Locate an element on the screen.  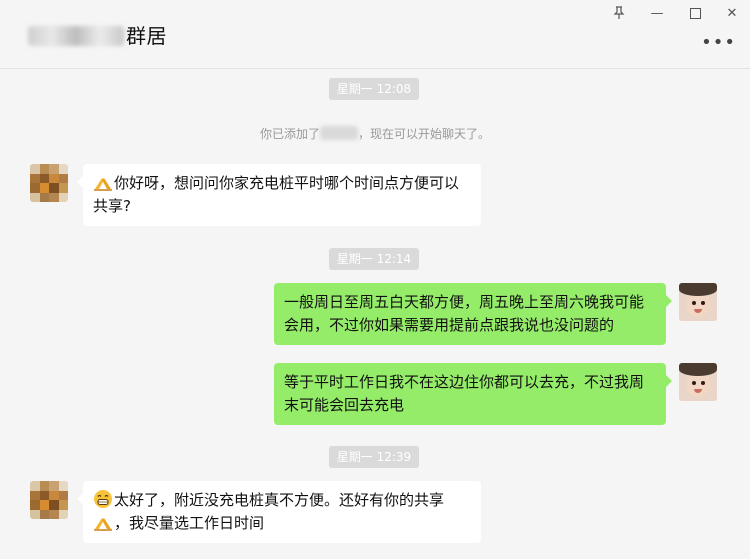
redacted-contact is located at coordinates (339, 133).